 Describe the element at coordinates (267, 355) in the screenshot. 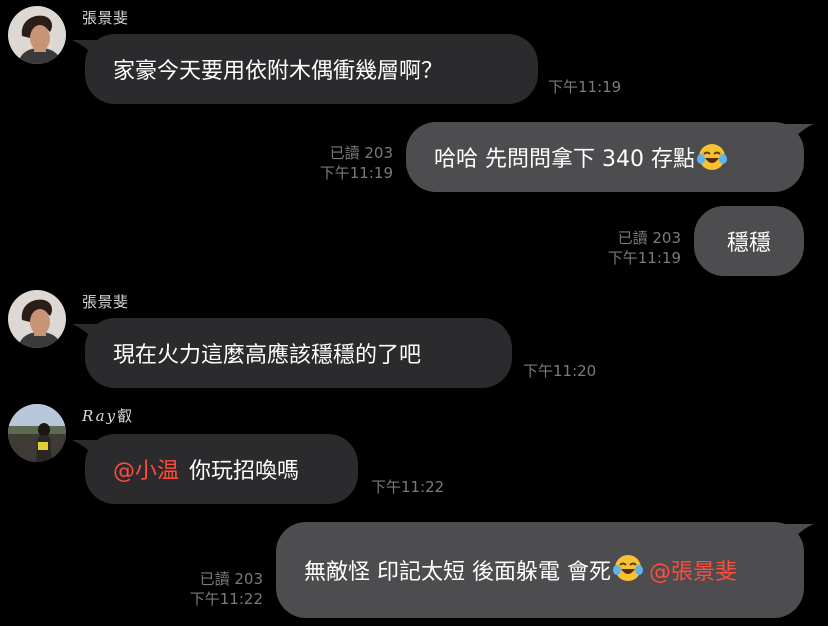

I see `message-text: 現在火力這麼高應該穩穩的了吧` at that location.